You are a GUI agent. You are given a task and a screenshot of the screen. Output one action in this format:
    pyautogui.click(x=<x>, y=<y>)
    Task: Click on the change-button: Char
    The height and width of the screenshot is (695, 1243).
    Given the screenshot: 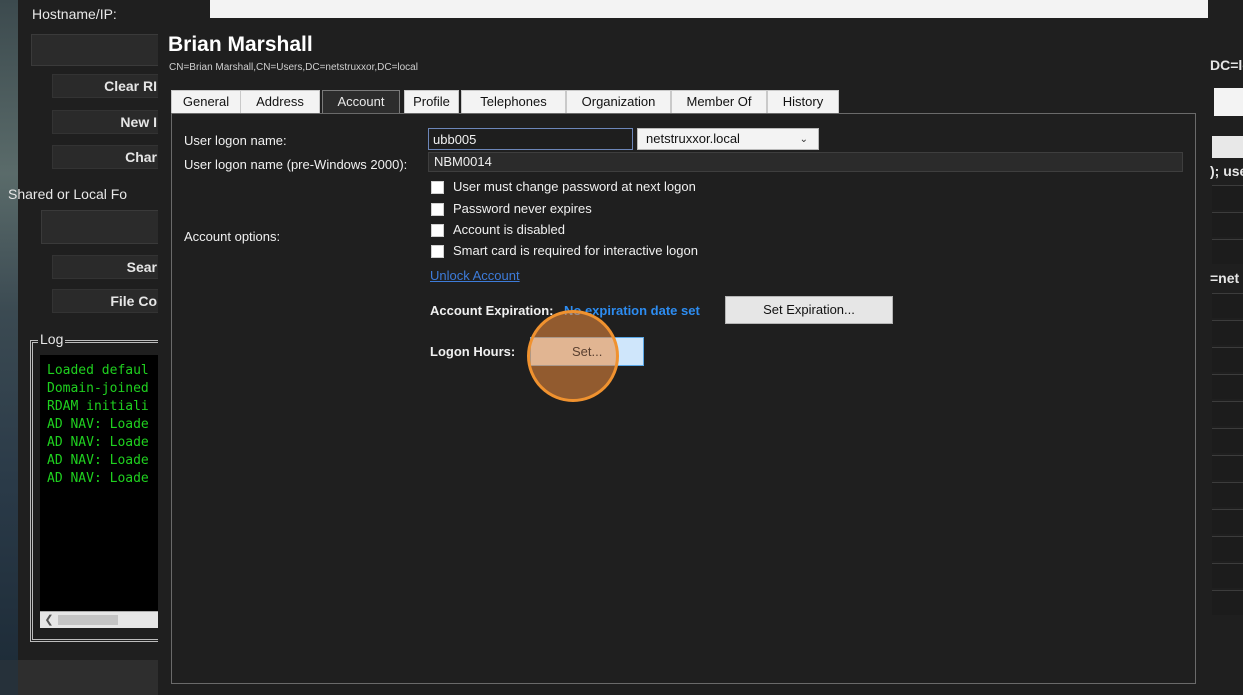 What is the action you would take?
    pyautogui.click(x=107, y=157)
    